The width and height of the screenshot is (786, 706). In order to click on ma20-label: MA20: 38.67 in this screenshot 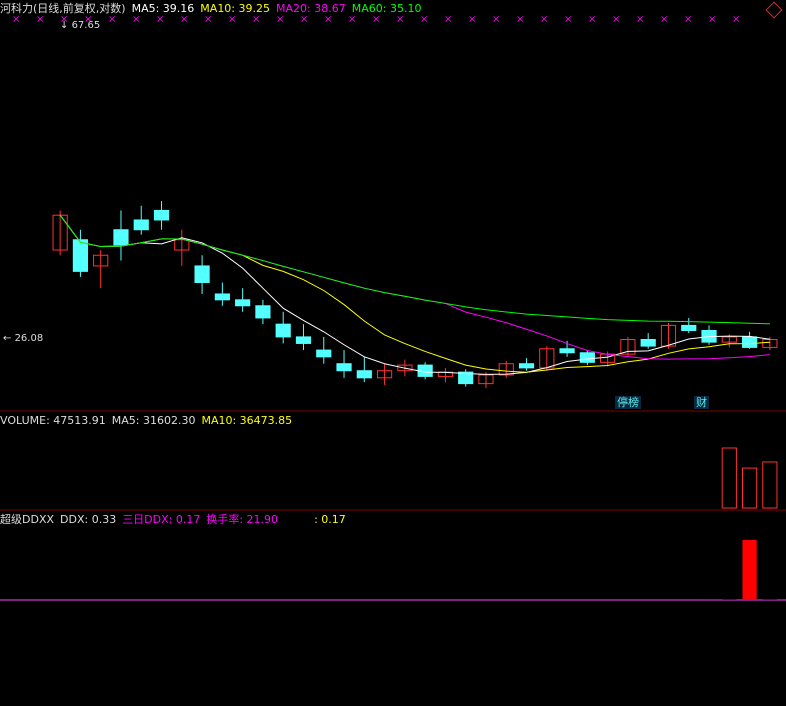, I will do `click(311, 8)`.